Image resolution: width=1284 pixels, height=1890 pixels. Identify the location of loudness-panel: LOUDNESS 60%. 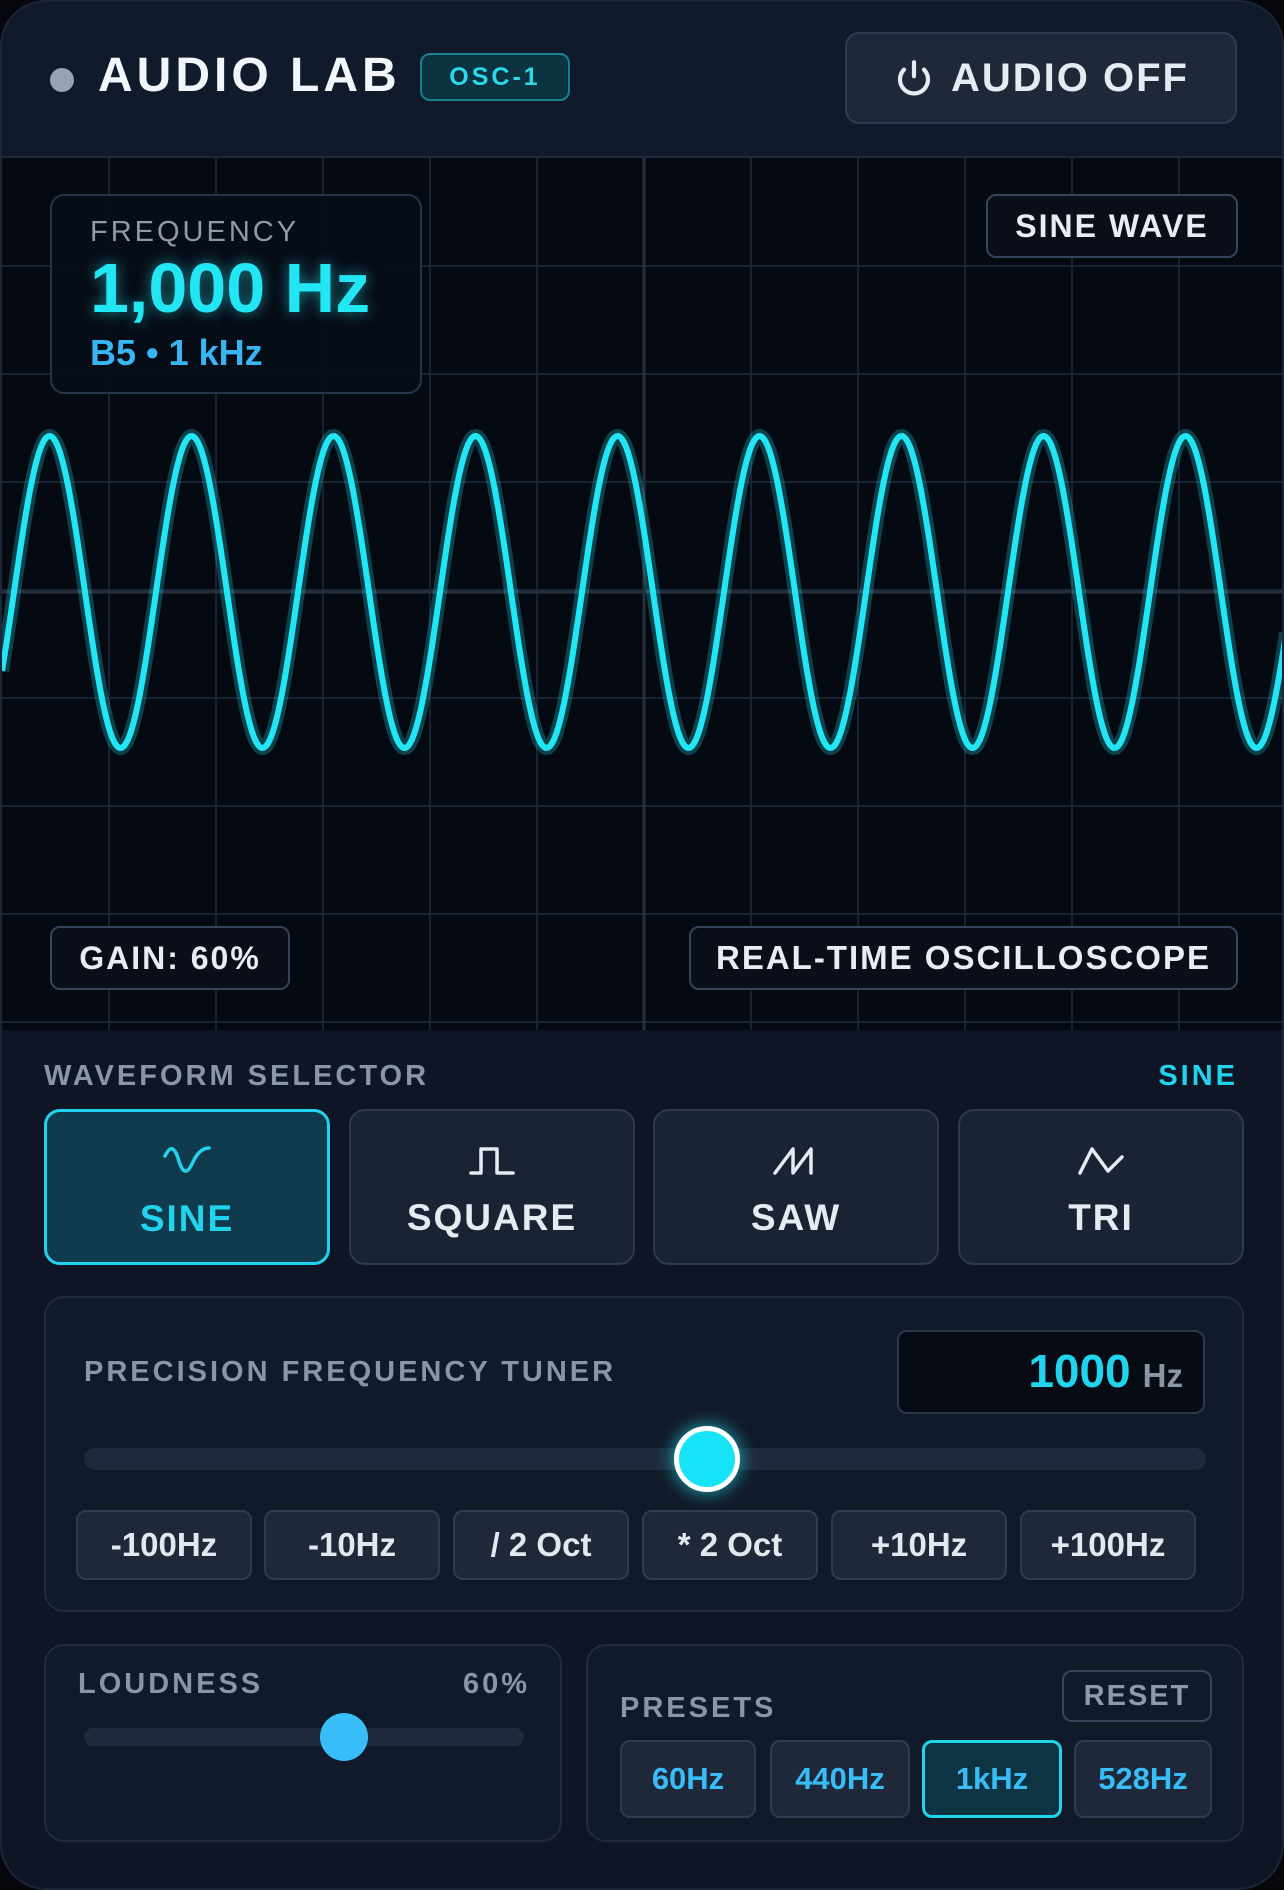
(303, 1743).